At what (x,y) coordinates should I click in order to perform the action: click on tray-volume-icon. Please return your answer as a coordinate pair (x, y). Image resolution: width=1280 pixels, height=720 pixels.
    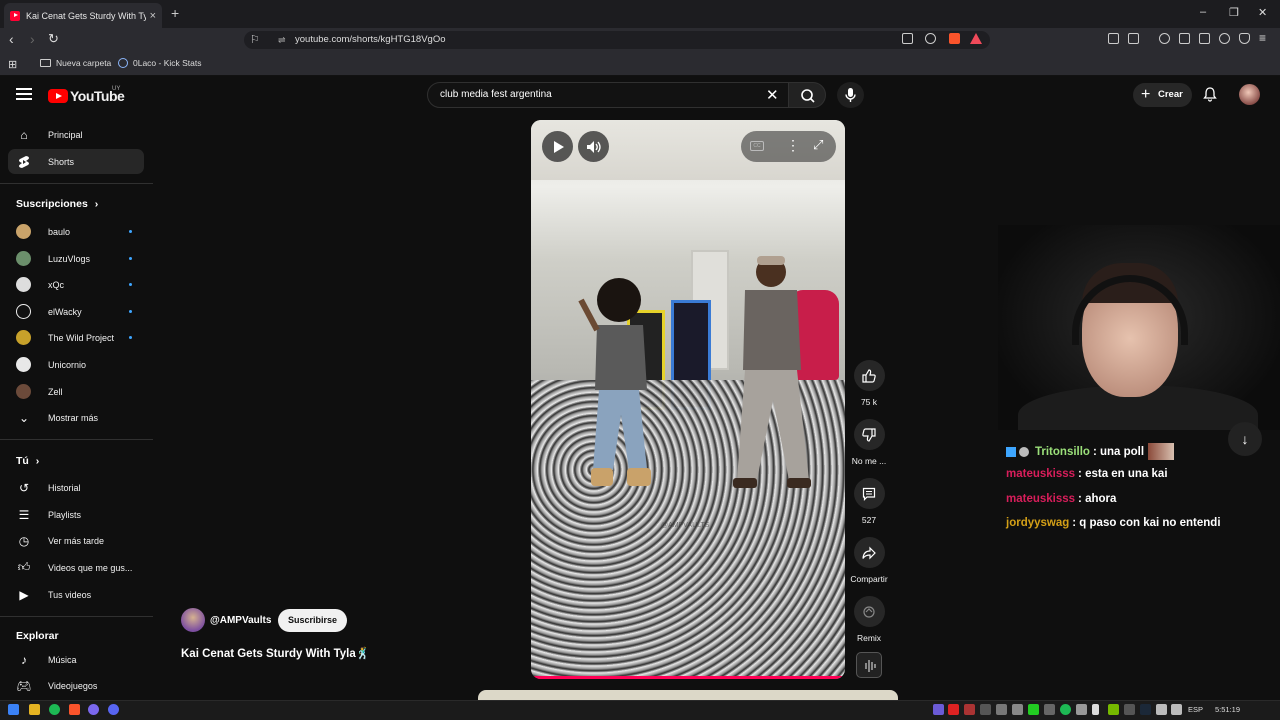
    Looking at the image, I should click on (1176, 709).